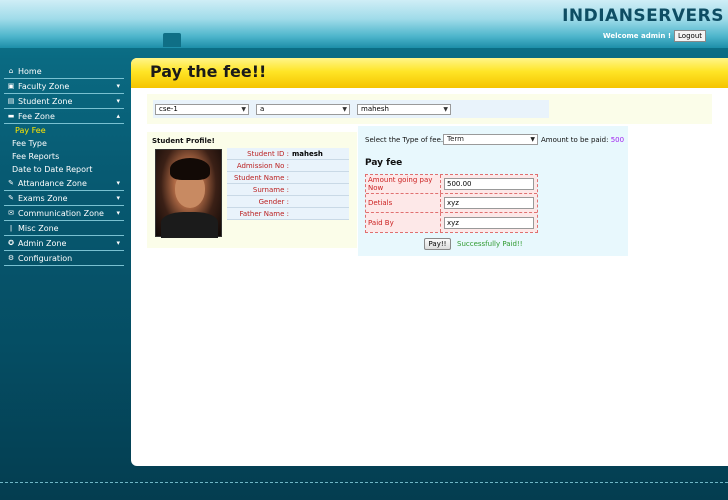 This screenshot has height=500, width=728. What do you see at coordinates (575, 140) in the screenshot?
I see `amount-label: Amount to be paid:` at bounding box center [575, 140].